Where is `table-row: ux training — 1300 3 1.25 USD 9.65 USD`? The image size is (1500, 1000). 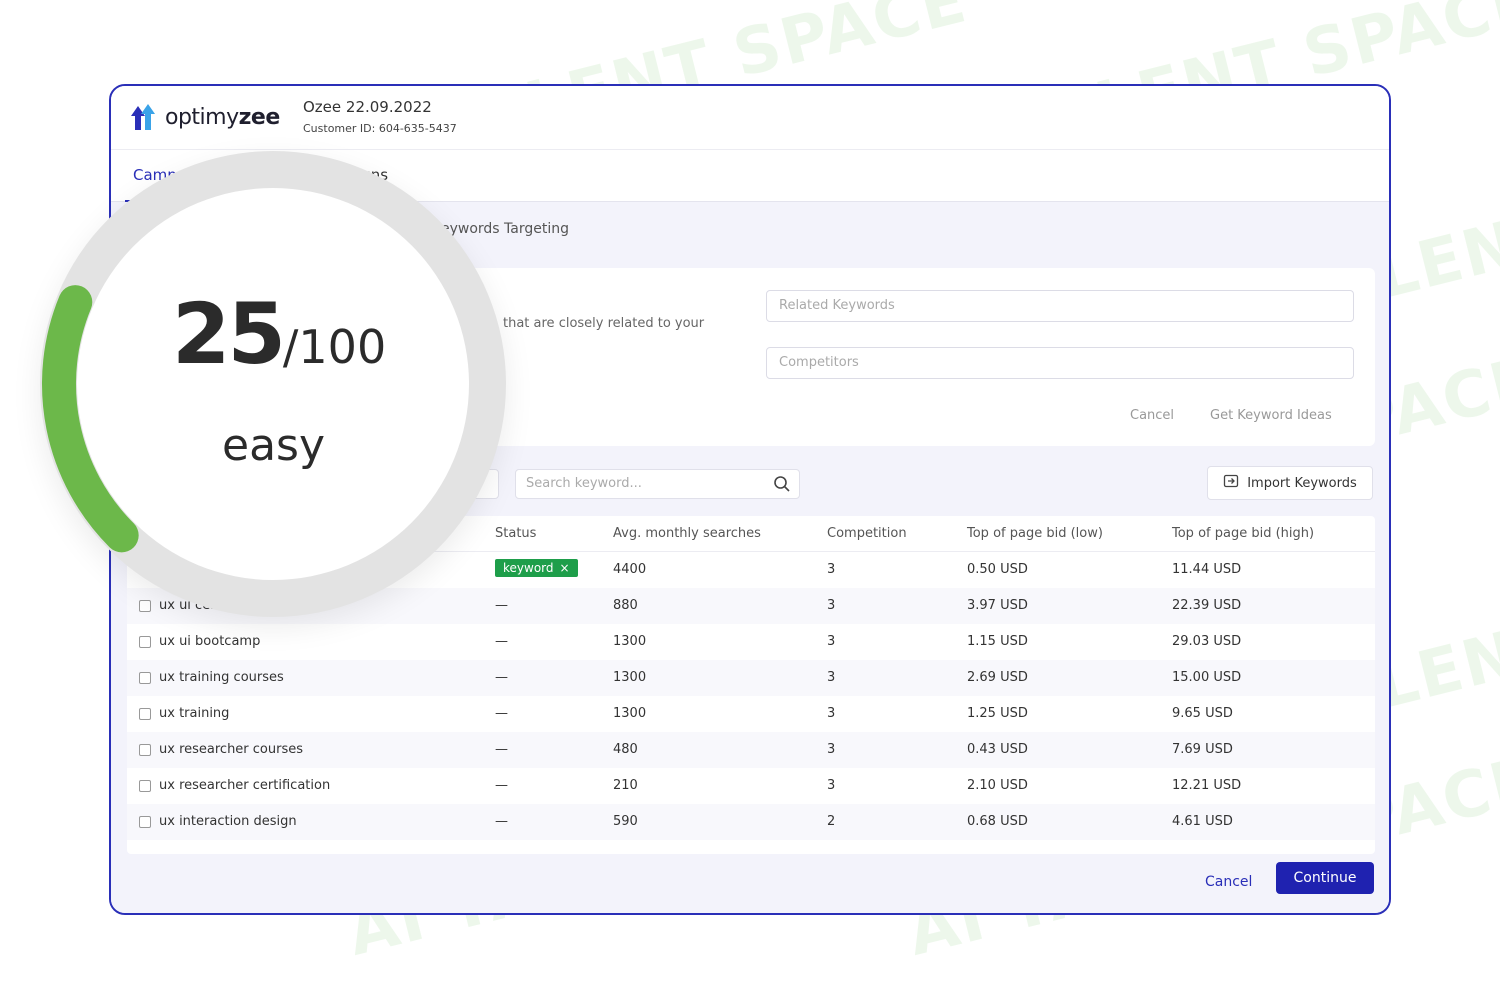 table-row: ux training — 1300 3 1.25 USD 9.65 USD is located at coordinates (751, 714).